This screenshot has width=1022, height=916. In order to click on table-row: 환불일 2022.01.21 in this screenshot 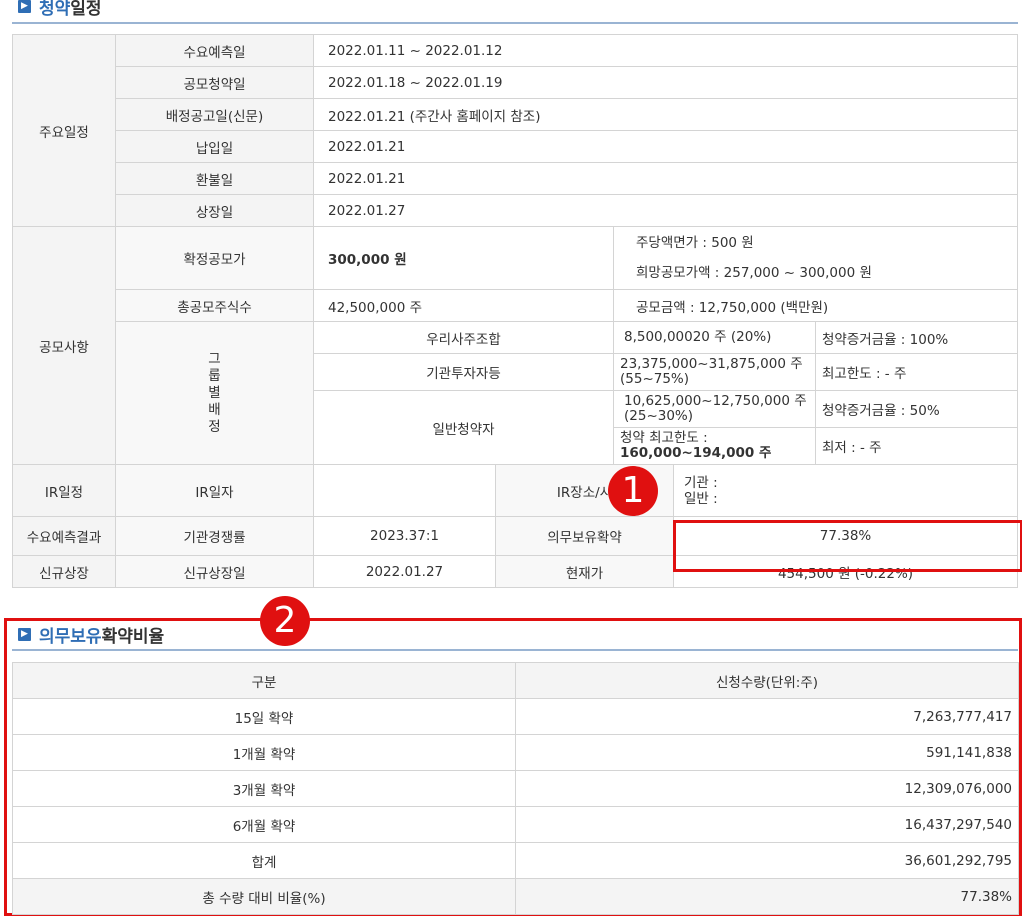, I will do `click(516, 178)`.